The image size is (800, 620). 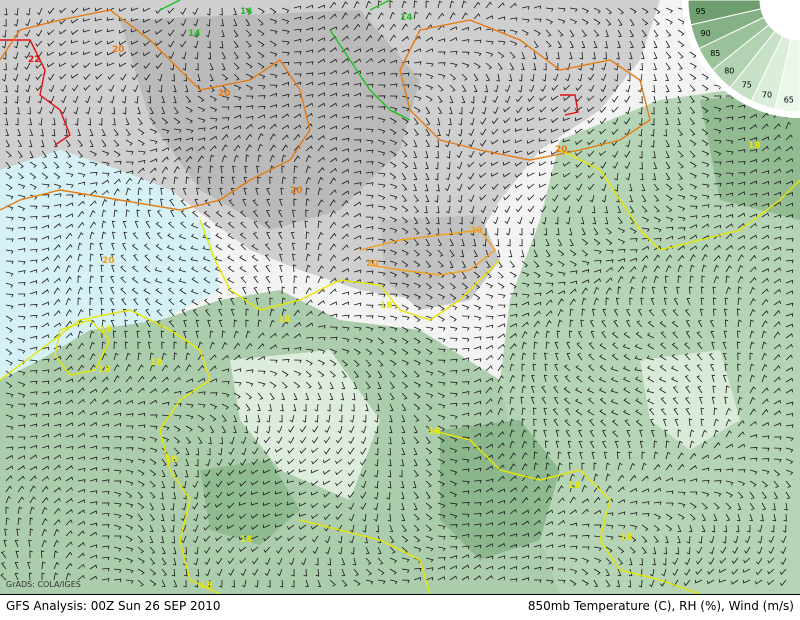 What do you see at coordinates (747, 85) in the screenshot?
I see `legend-label: 75` at bounding box center [747, 85].